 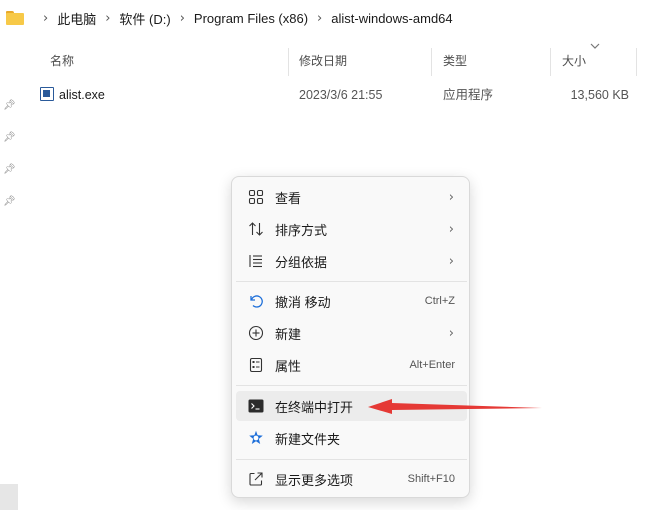 What do you see at coordinates (468, 95) in the screenshot?
I see `file-type: 应用程序` at bounding box center [468, 95].